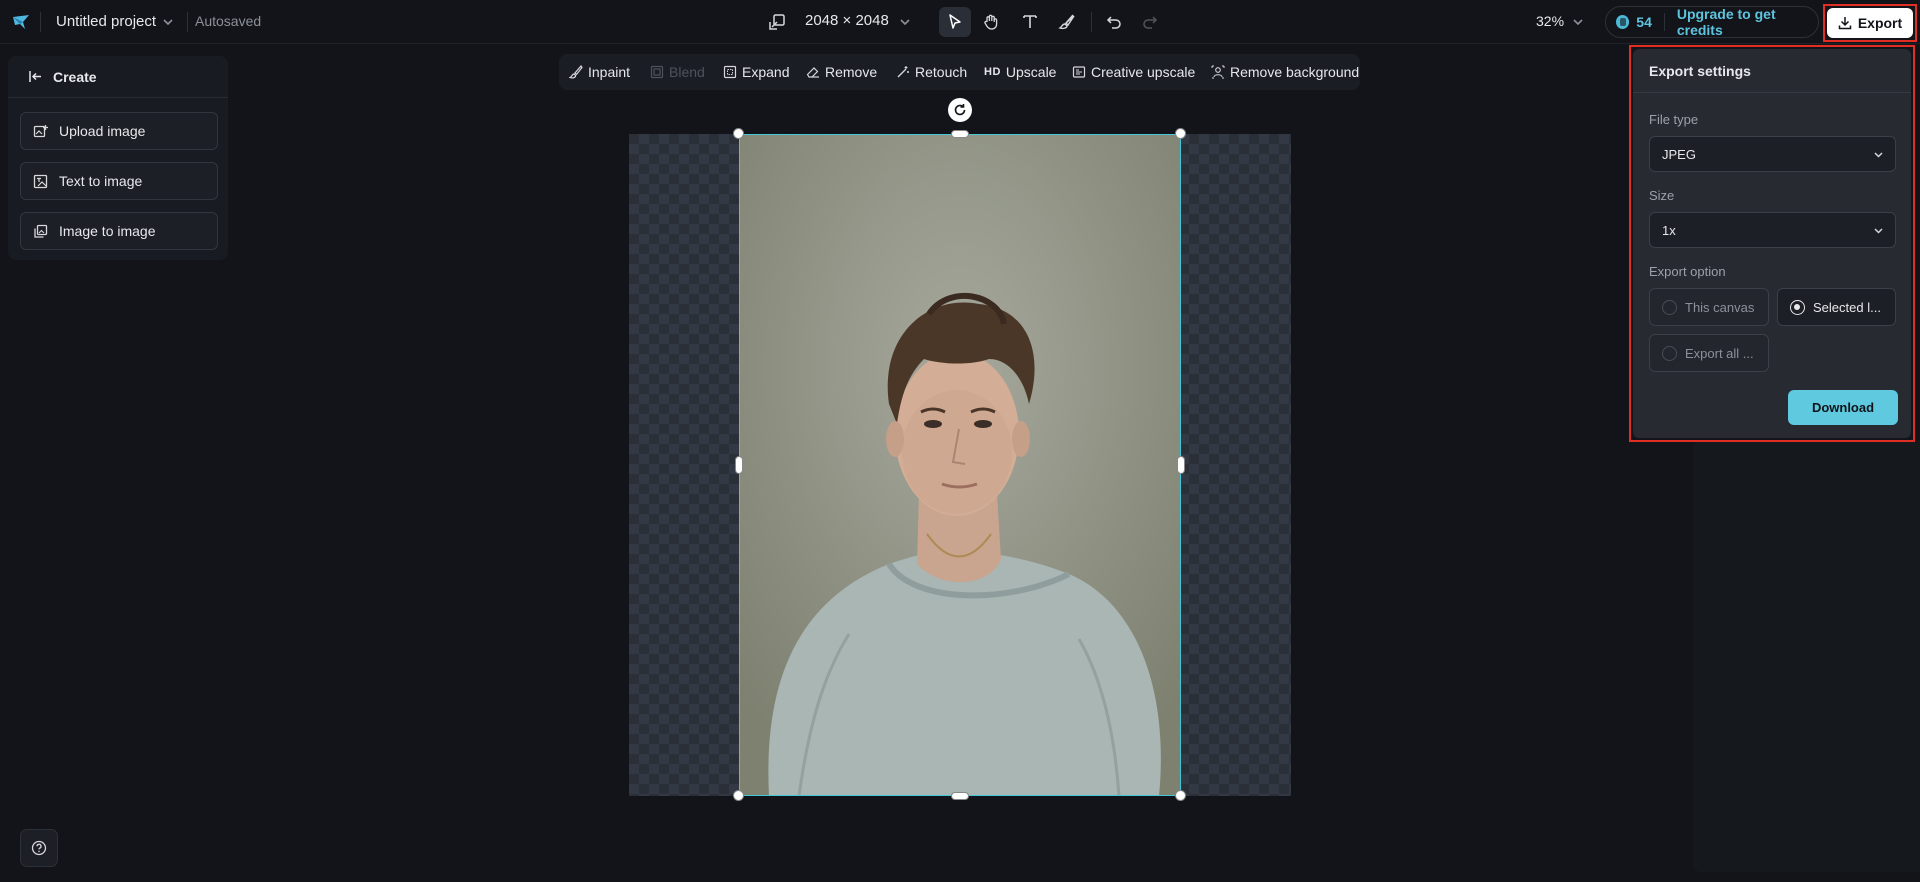 This screenshot has height=882, width=1920. I want to click on option-label: This canvas, so click(1720, 307).